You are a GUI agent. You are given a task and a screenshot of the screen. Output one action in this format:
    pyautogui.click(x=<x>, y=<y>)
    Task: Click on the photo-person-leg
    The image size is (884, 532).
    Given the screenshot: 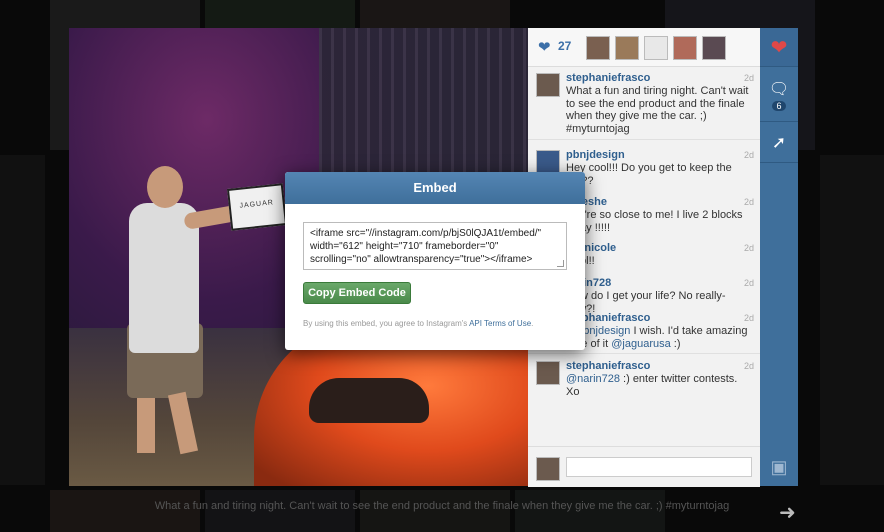 What is the action you would take?
    pyautogui.click(x=146, y=425)
    